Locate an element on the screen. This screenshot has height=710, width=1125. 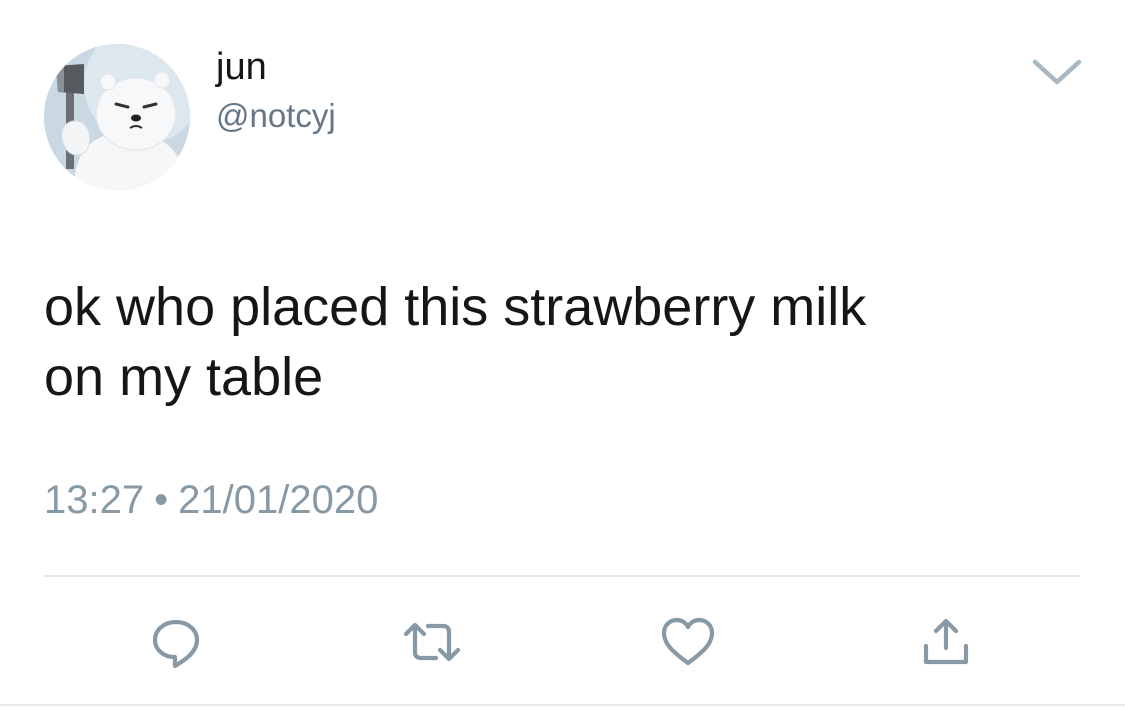
reply-icon is located at coordinates (176, 644).